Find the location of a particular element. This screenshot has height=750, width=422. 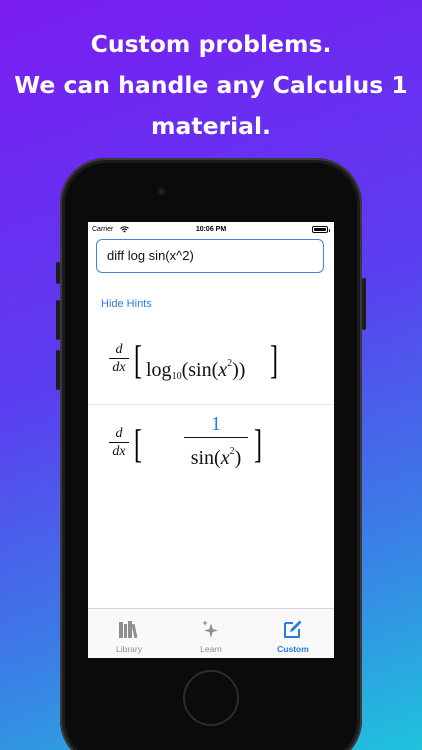

log-base: 10 is located at coordinates (176, 376).